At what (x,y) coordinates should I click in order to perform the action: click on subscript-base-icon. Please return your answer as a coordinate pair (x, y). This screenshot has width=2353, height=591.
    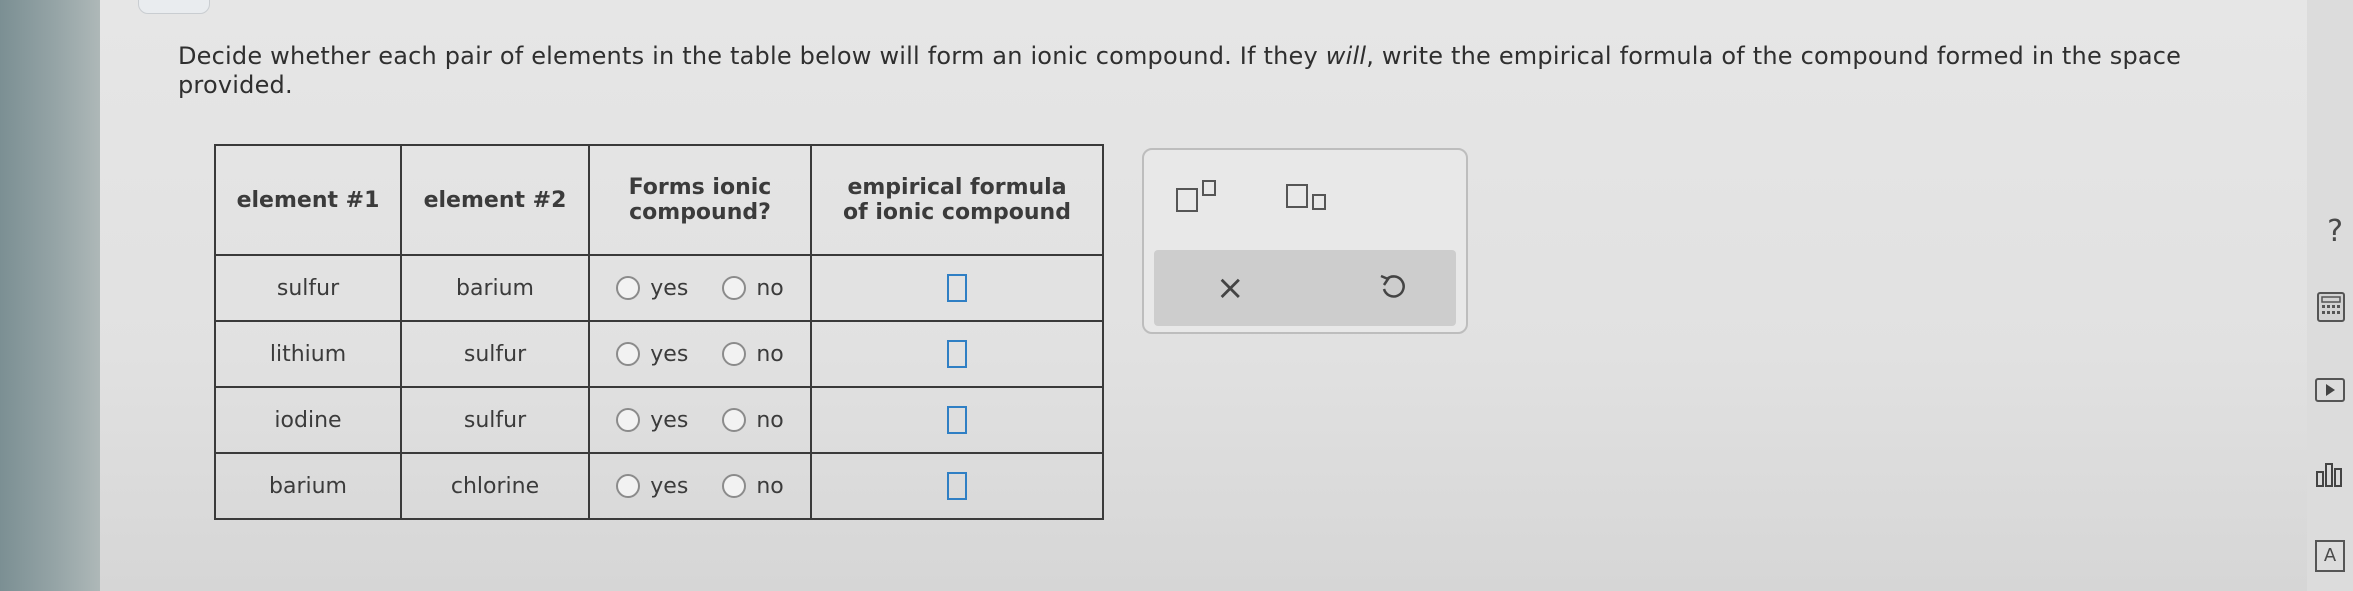
    Looking at the image, I should click on (1297, 196).